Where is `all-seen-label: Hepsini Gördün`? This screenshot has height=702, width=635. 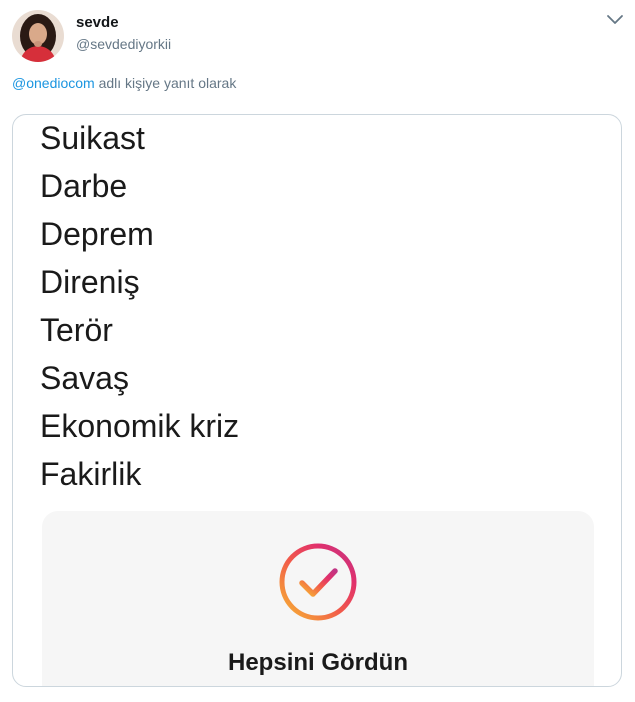 all-seen-label: Hepsini Gördün is located at coordinates (318, 662).